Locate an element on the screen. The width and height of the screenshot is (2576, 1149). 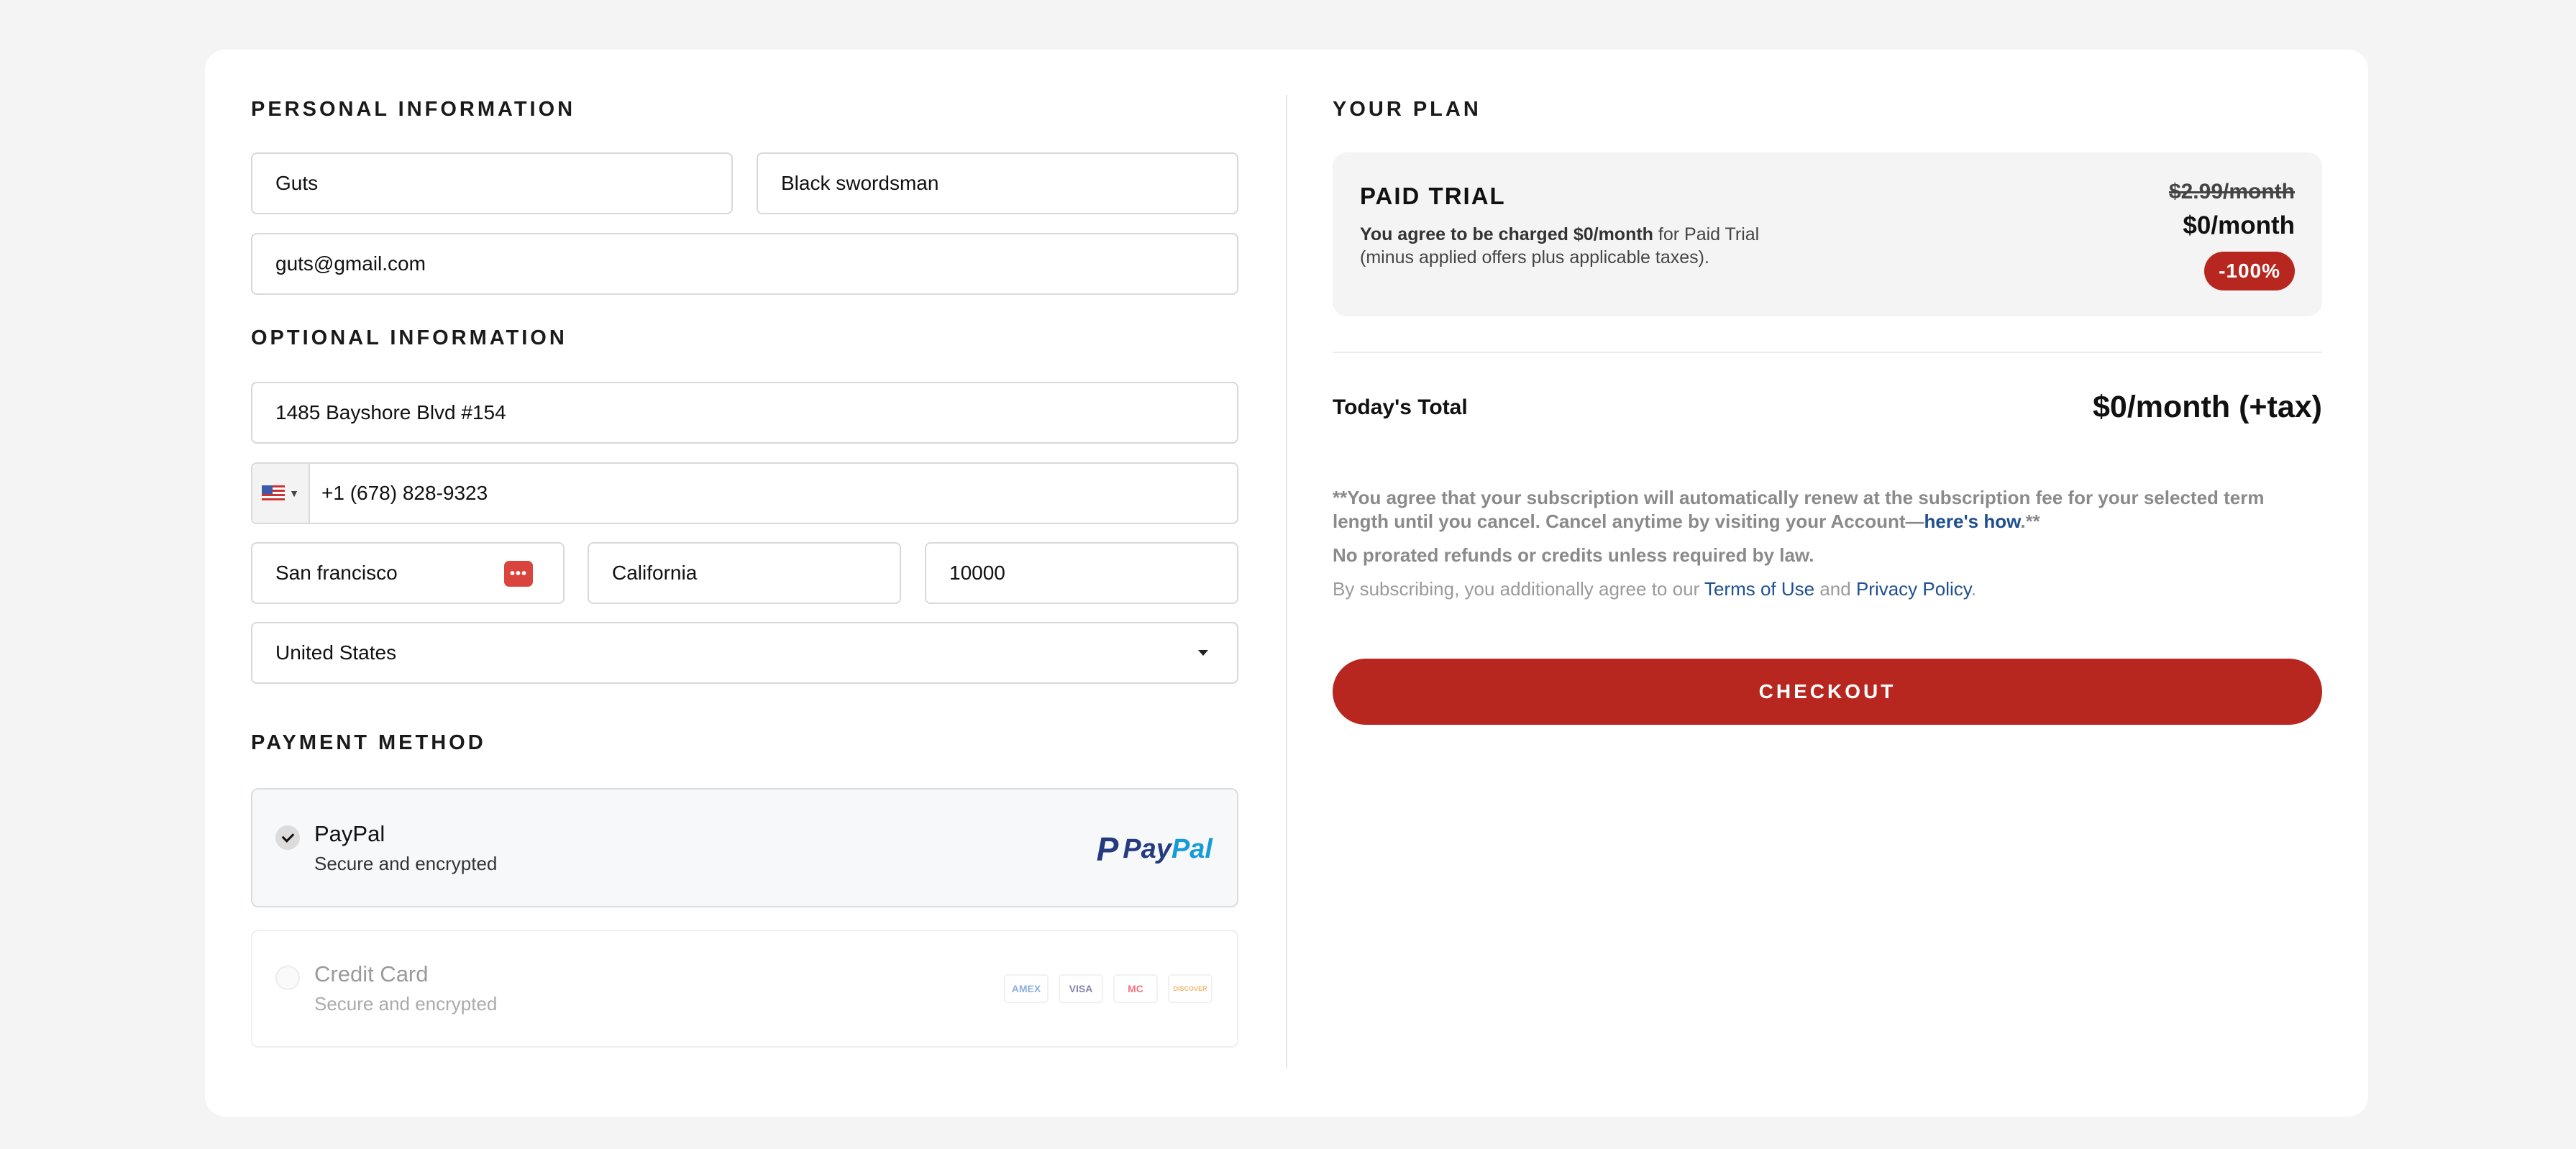
terms-of-use-link: Terms of Use is located at coordinates (1759, 589).